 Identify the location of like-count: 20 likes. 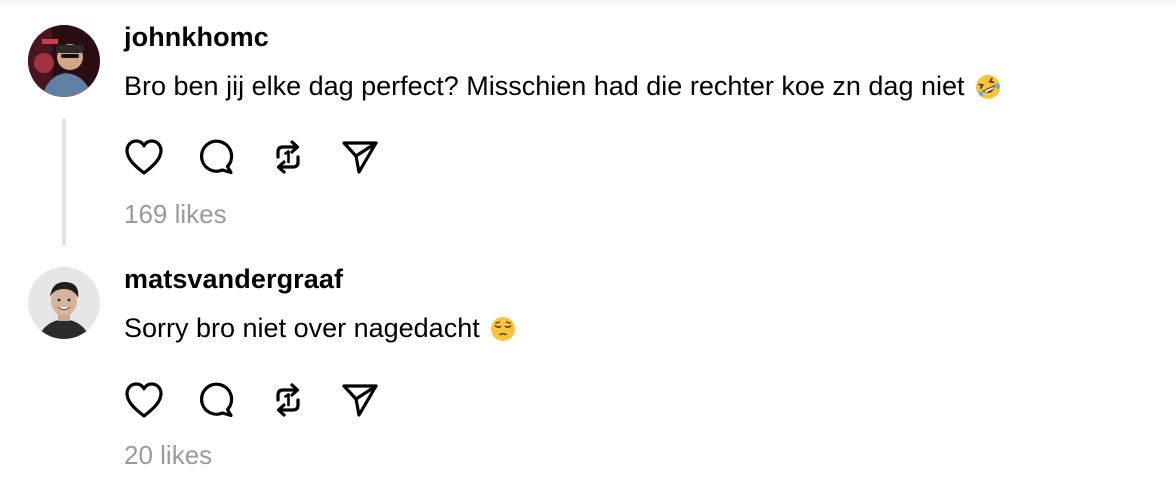
(168, 455).